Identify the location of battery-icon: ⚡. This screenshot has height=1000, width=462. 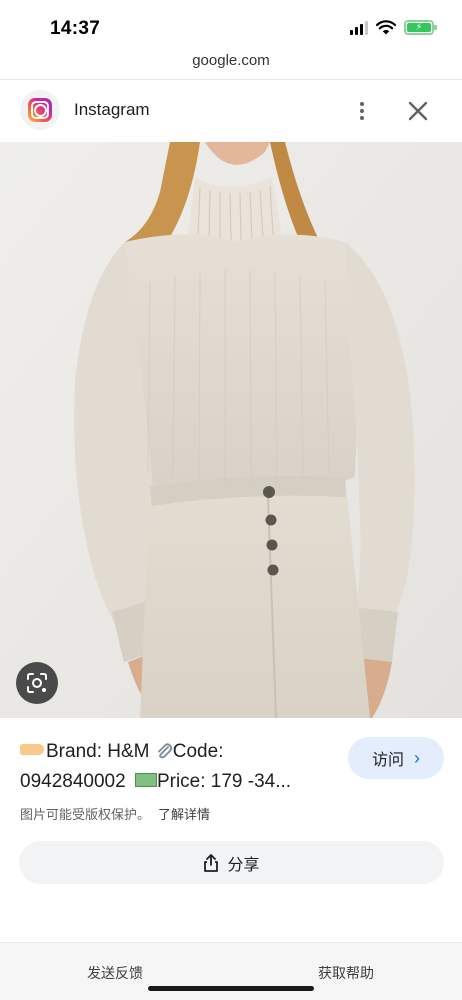
(420, 27).